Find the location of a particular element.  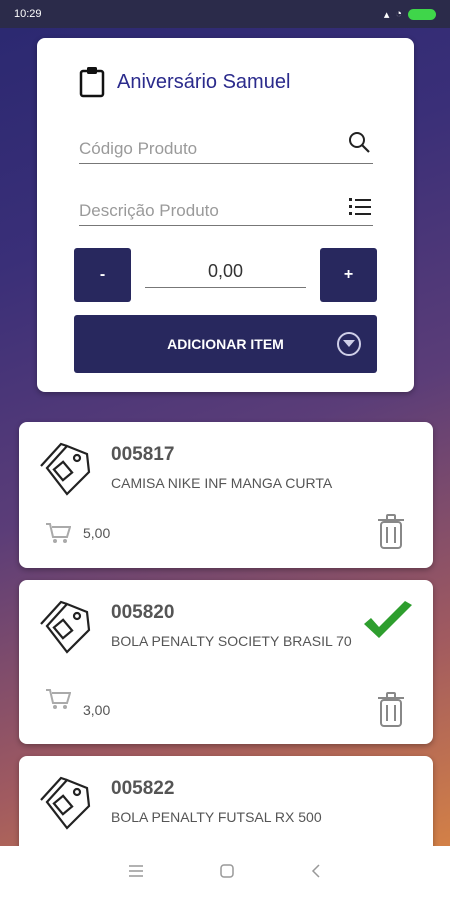

signal-icon: ▴ is located at coordinates (386, 14).